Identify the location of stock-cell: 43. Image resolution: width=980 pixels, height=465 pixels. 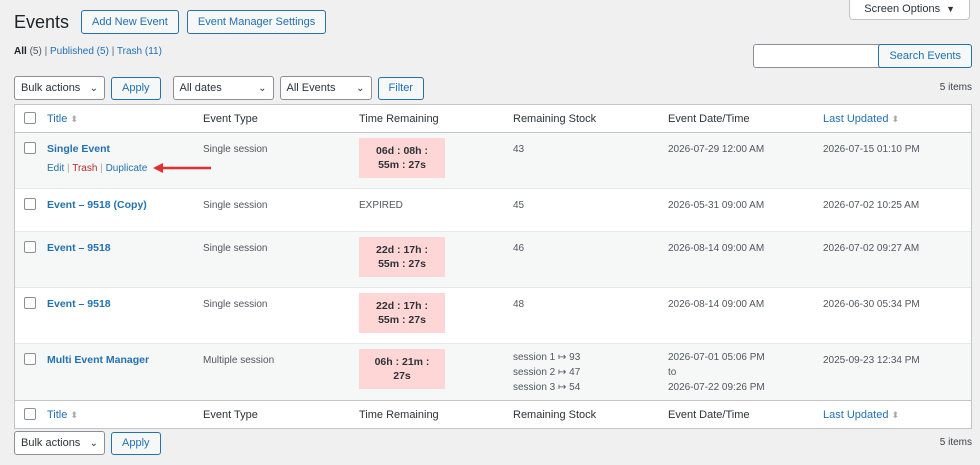
(519, 149).